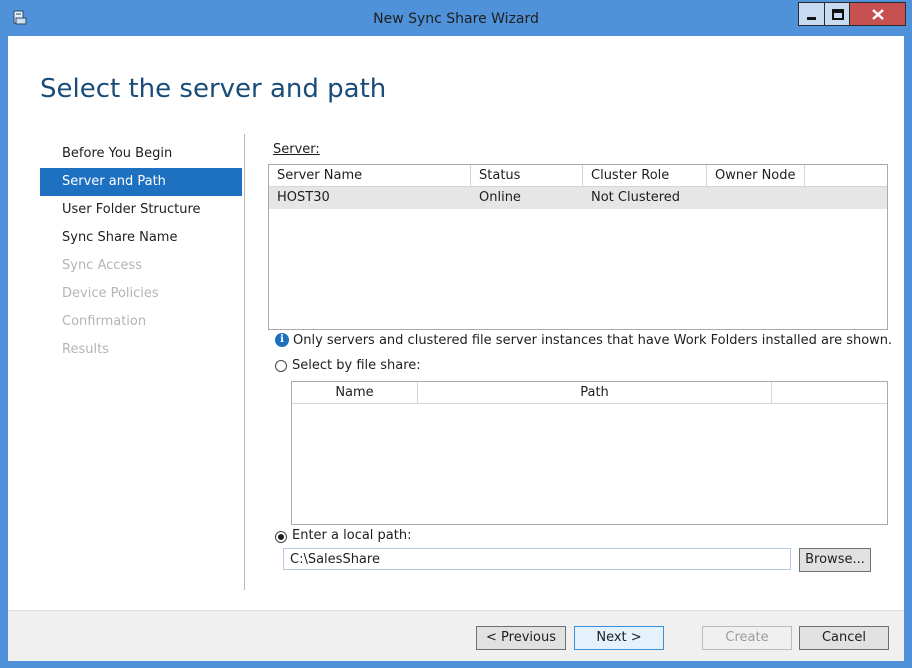 This screenshot has height=668, width=912. I want to click on nav-step-sync-share-name: Sync Share Name, so click(141, 238).